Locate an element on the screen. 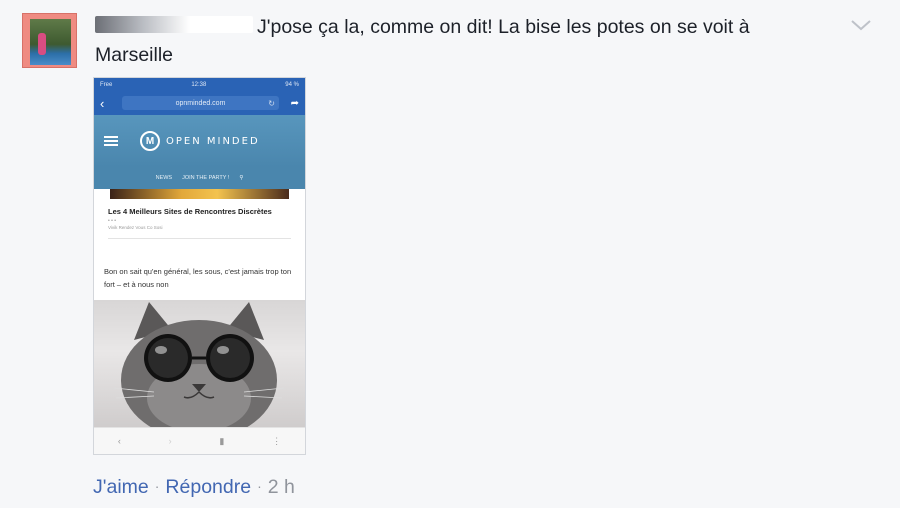 This screenshot has height=508, width=900. comment-avatar is located at coordinates (49, 40).